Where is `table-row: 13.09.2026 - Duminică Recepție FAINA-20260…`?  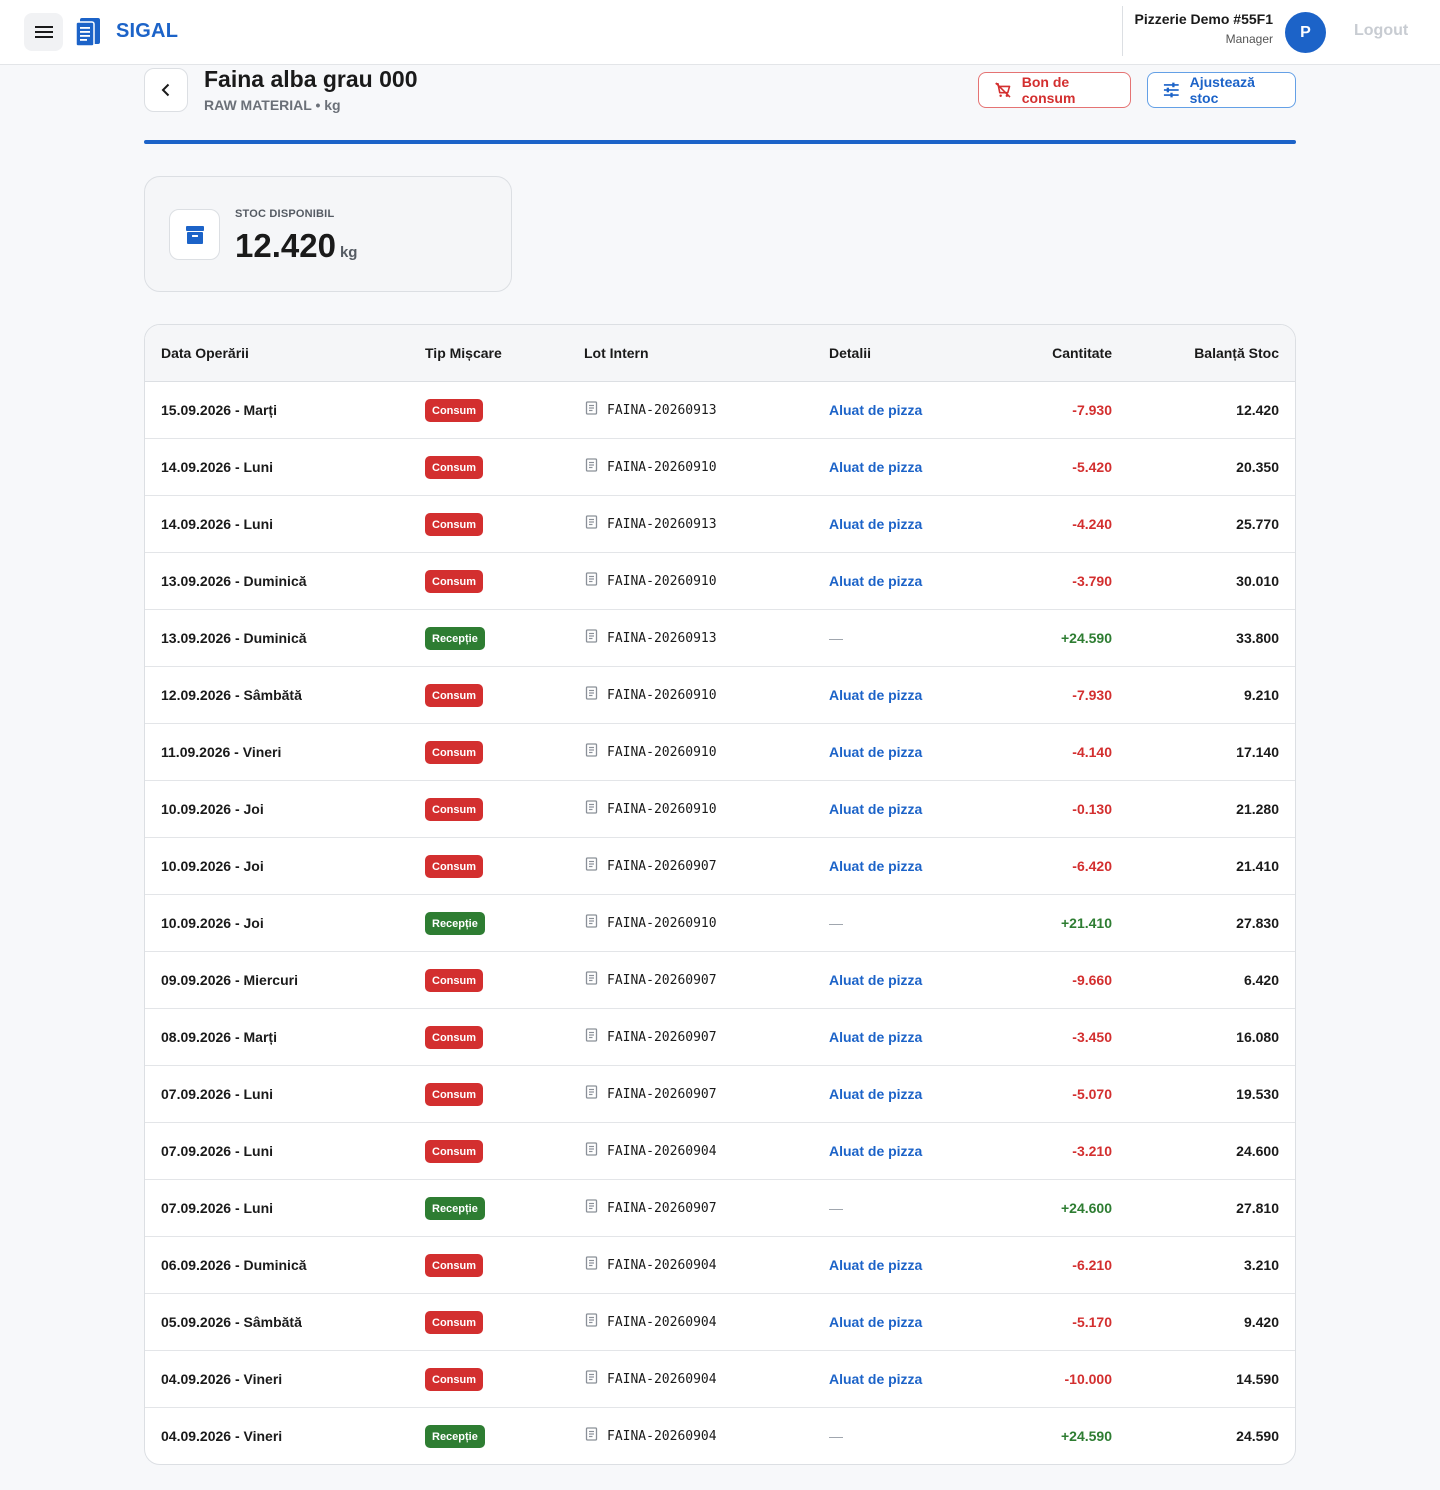
table-row: 13.09.2026 - Duminică Recepție FAINA-20260… is located at coordinates (720, 638).